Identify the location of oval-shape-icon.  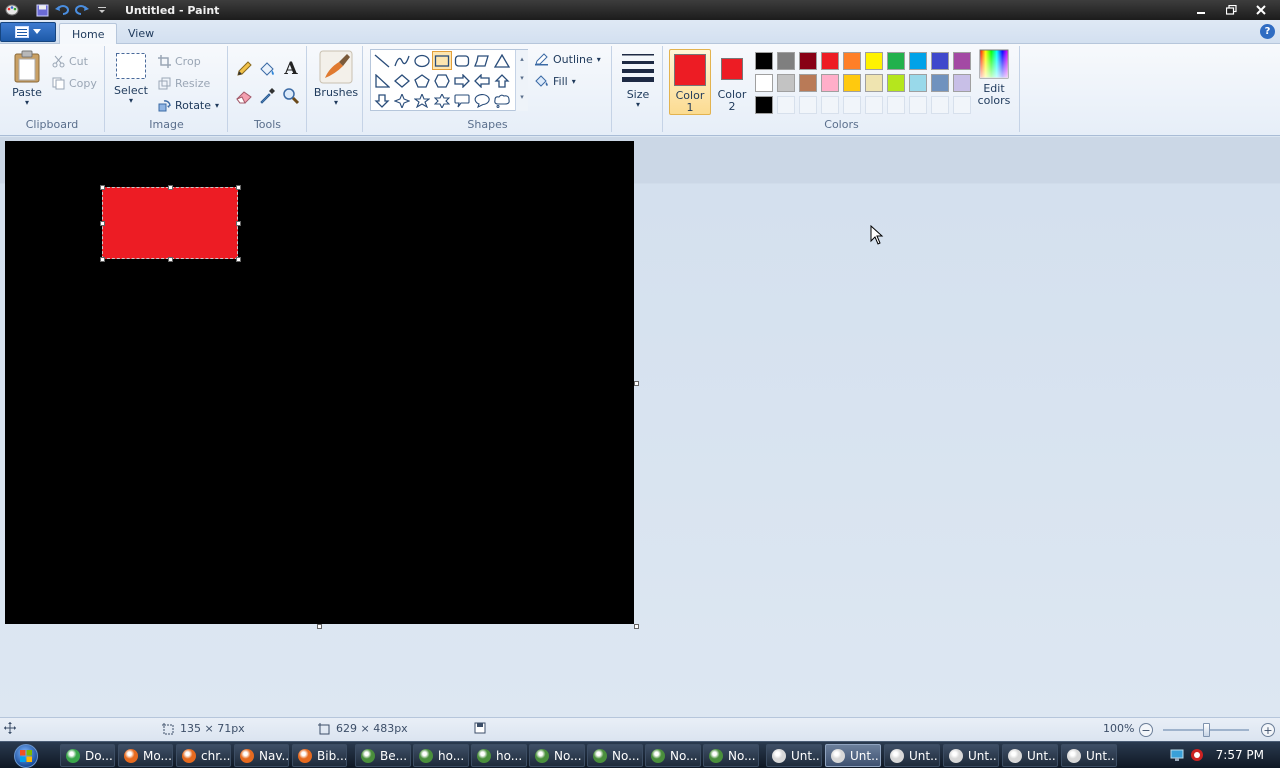
(422, 60).